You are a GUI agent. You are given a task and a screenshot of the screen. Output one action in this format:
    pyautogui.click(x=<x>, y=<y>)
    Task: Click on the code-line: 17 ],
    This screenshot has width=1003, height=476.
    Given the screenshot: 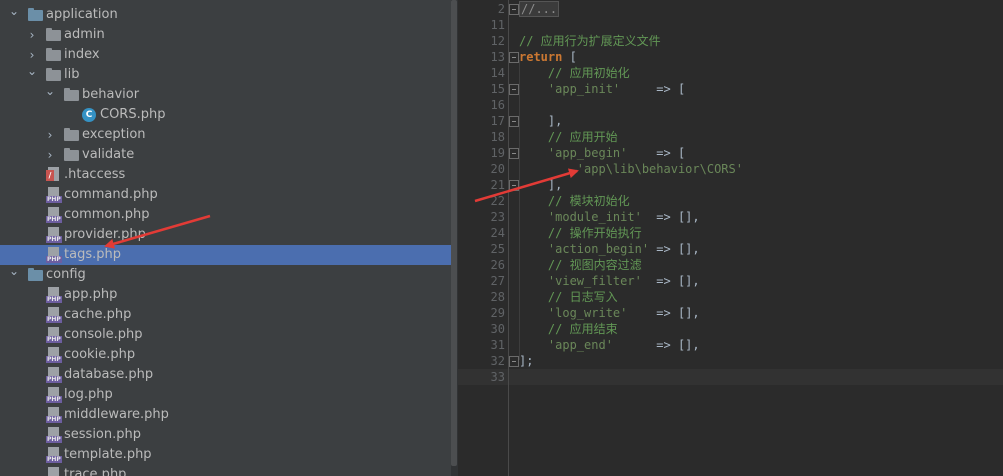 What is the action you would take?
    pyautogui.click(x=730, y=121)
    